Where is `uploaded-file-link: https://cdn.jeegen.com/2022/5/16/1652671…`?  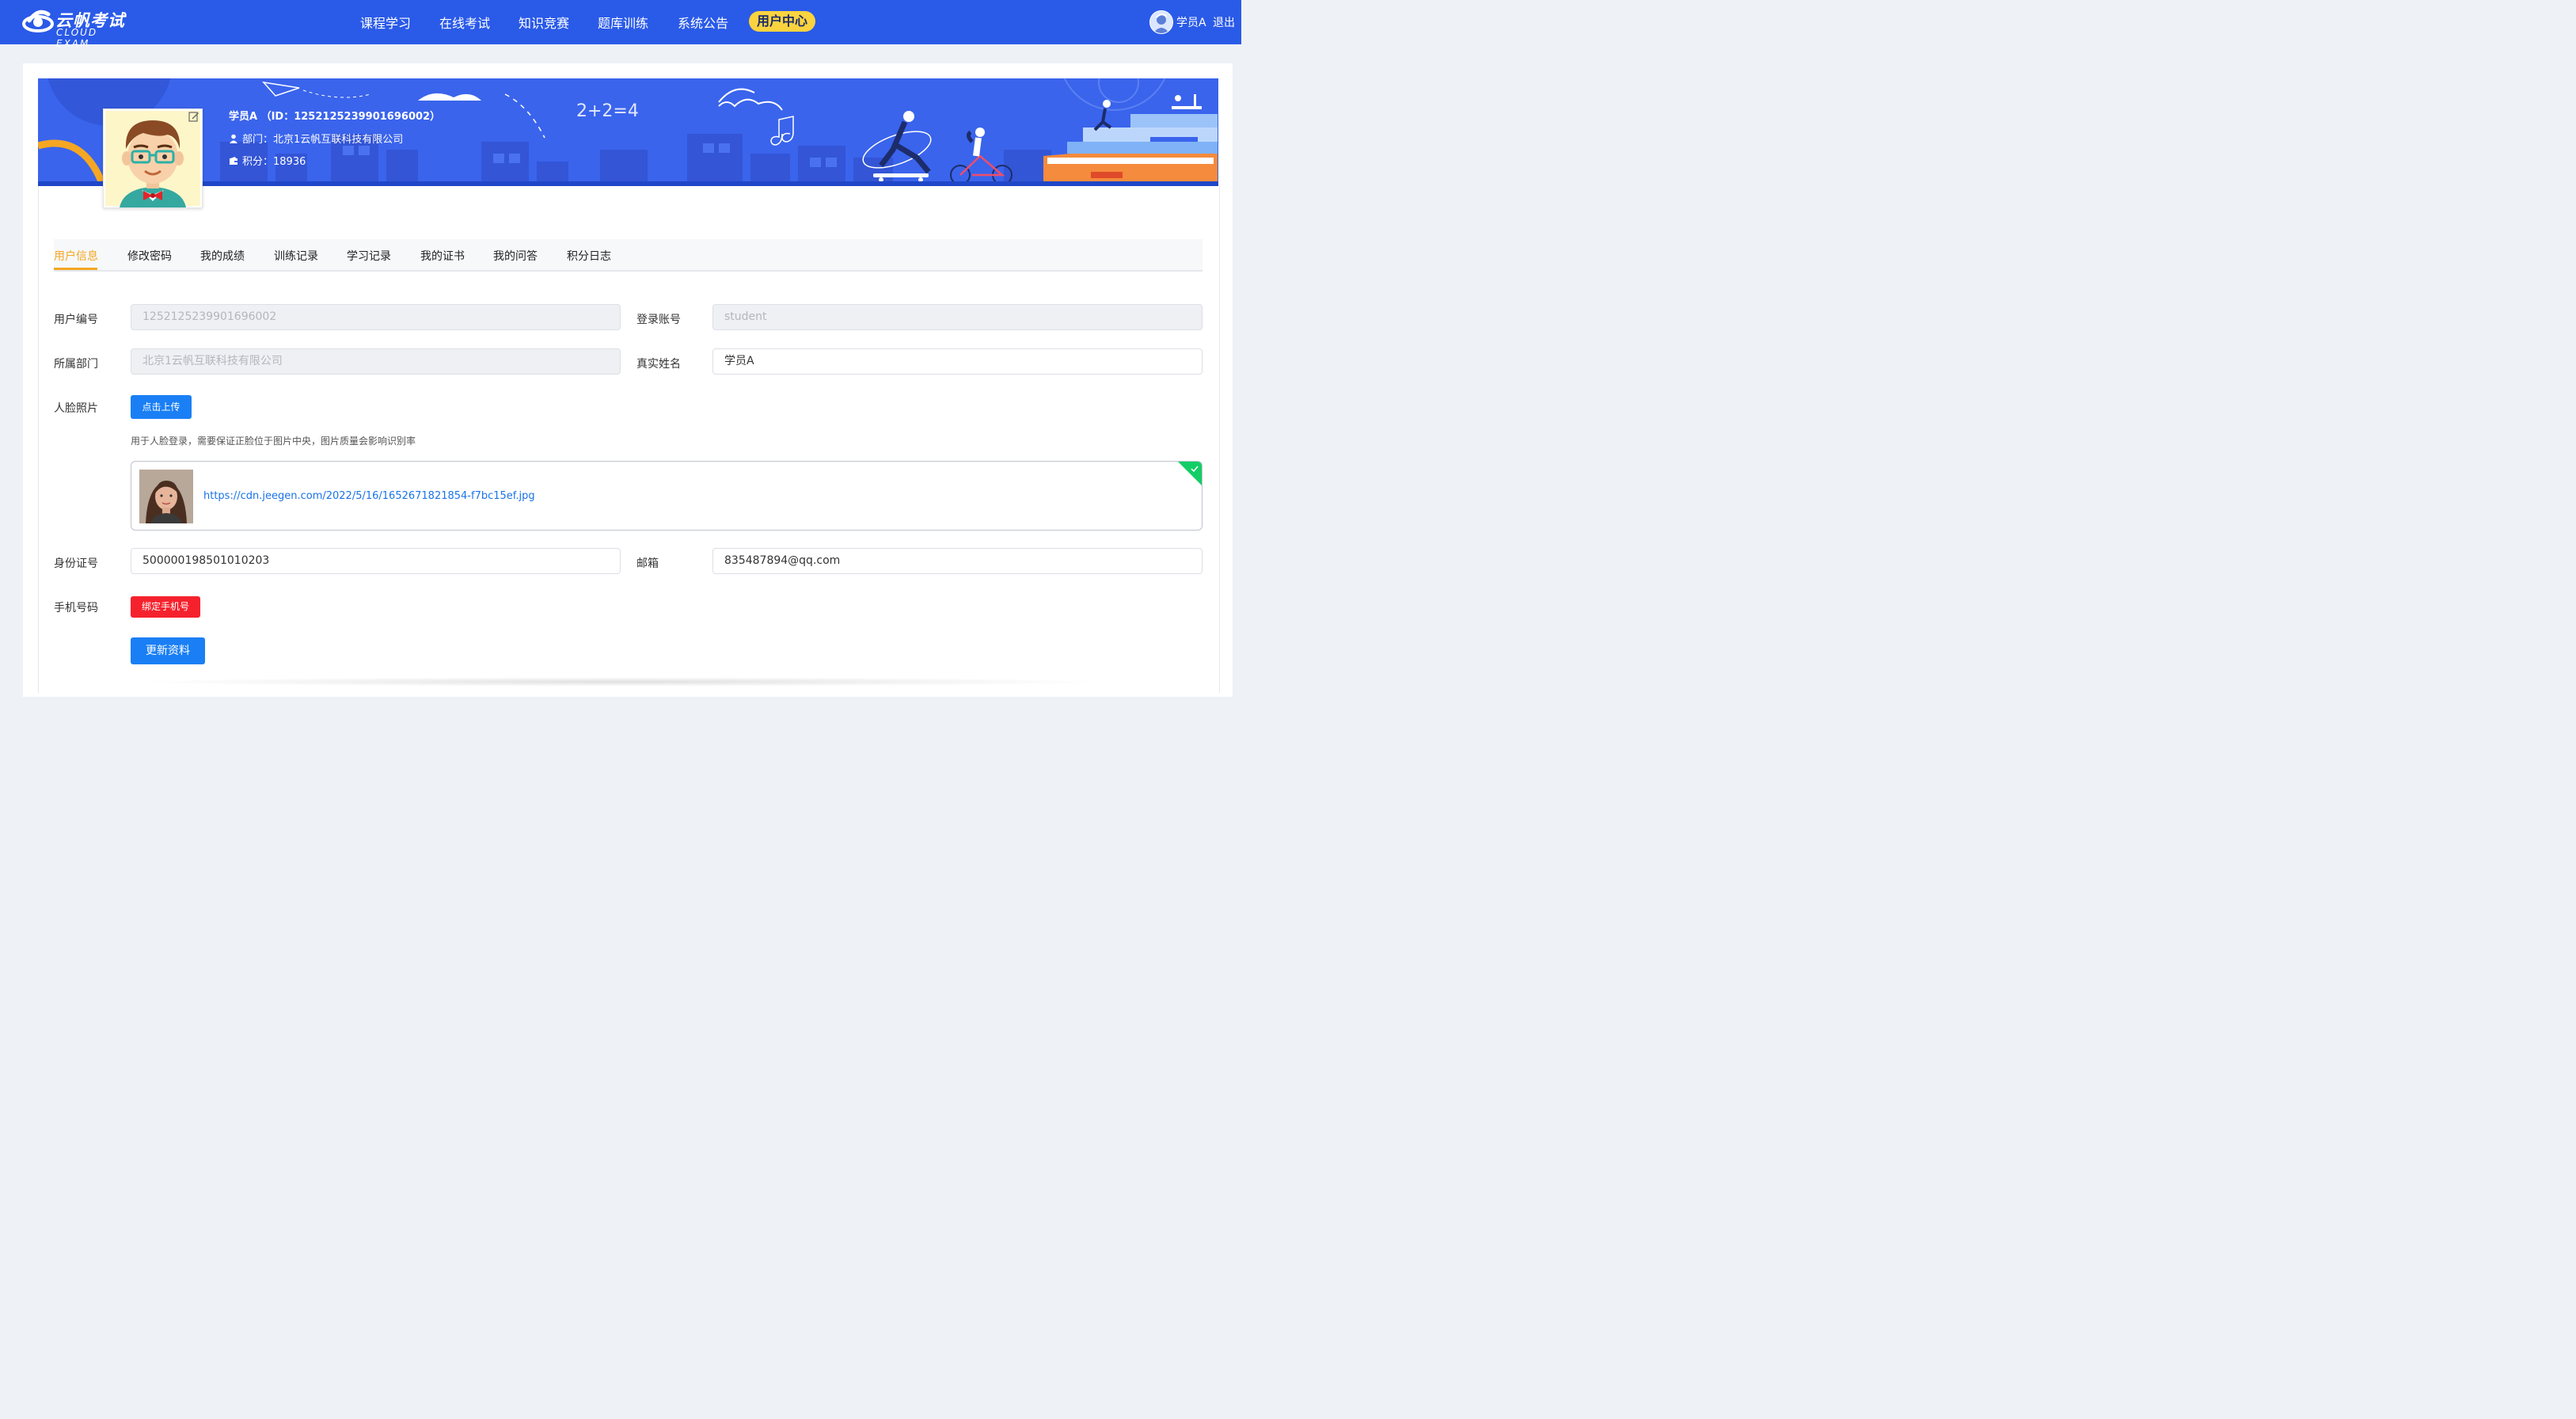
uploaded-file-link: https://cdn.jeegen.com/2022/5/16/1652671… is located at coordinates (369, 496).